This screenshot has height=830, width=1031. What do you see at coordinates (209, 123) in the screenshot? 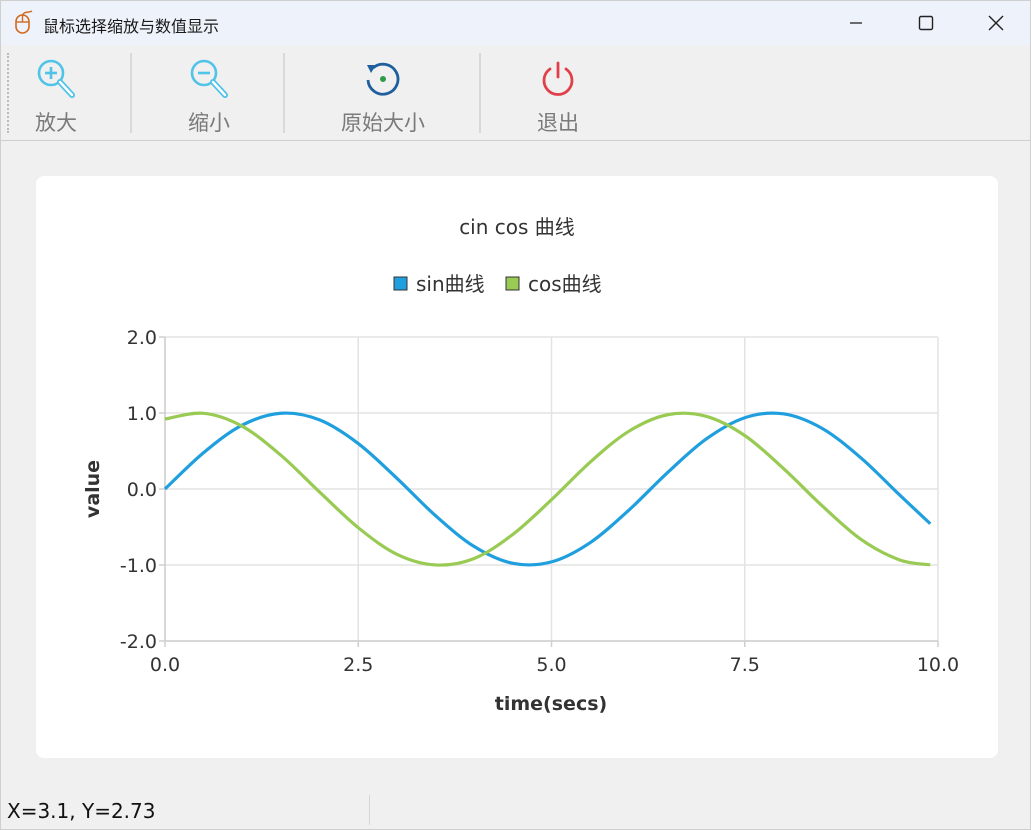
I see `zoom-out-label: 缩小` at bounding box center [209, 123].